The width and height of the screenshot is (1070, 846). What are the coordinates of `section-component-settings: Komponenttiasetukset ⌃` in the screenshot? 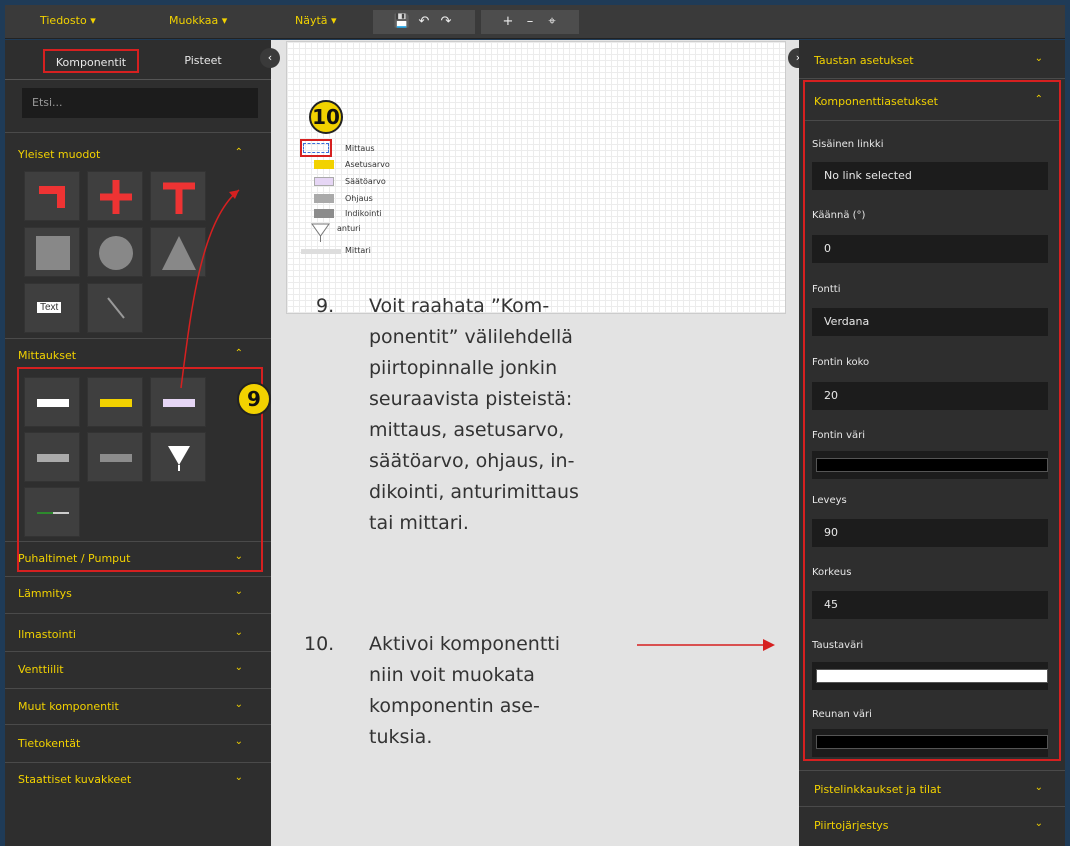 It's located at (932, 101).